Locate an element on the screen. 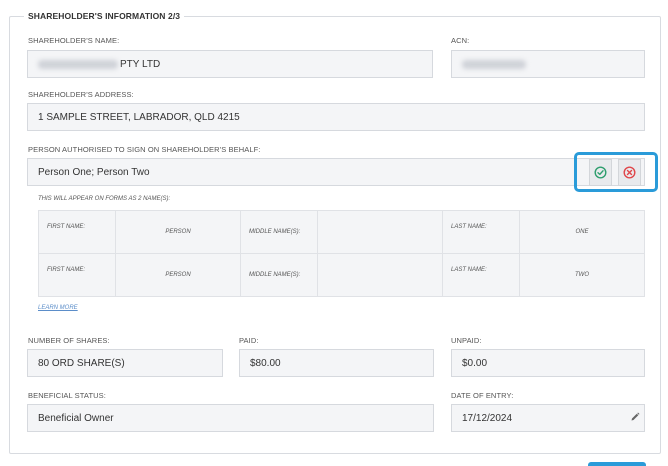  edit-actions-highlight is located at coordinates (616, 172).